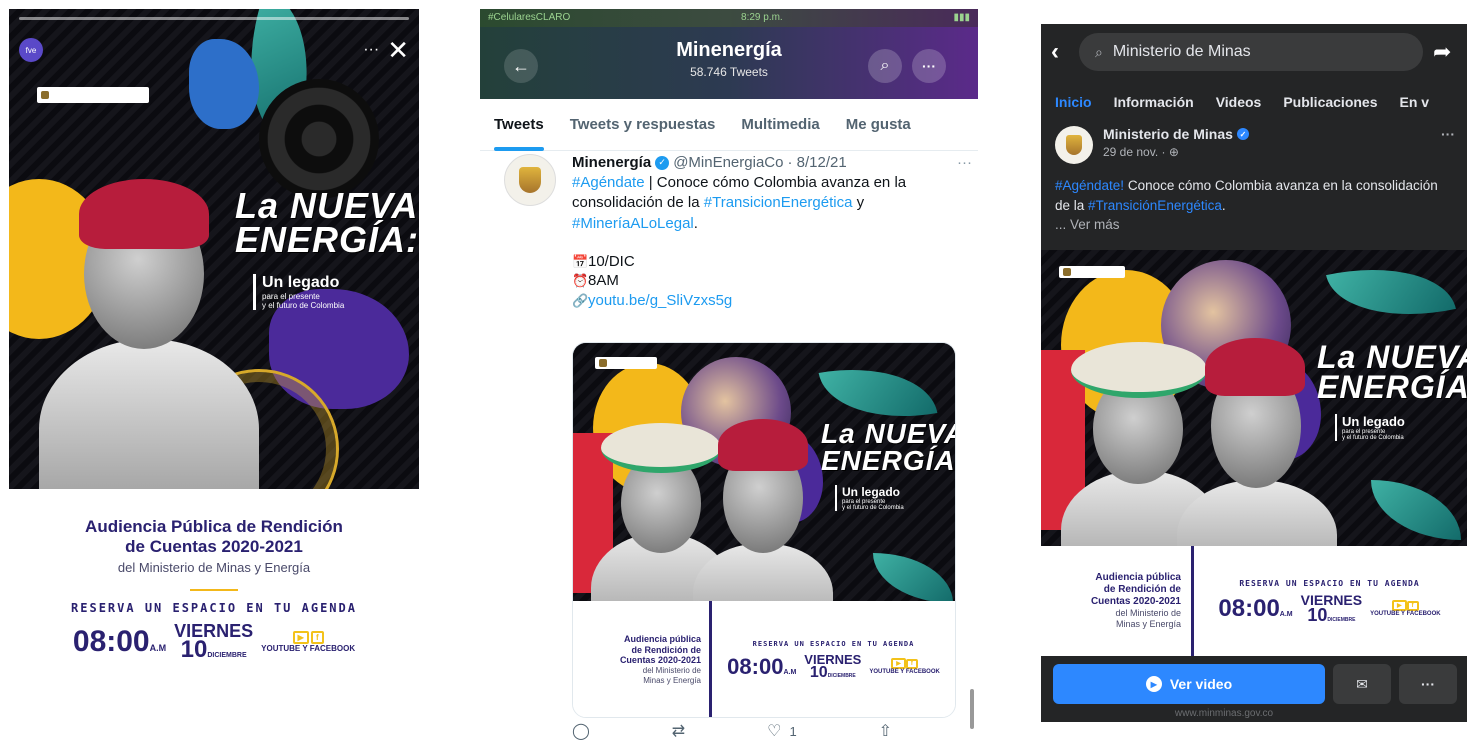  Describe the element at coordinates (1362, 684) in the screenshot. I see `messenger-button: ✉` at that location.